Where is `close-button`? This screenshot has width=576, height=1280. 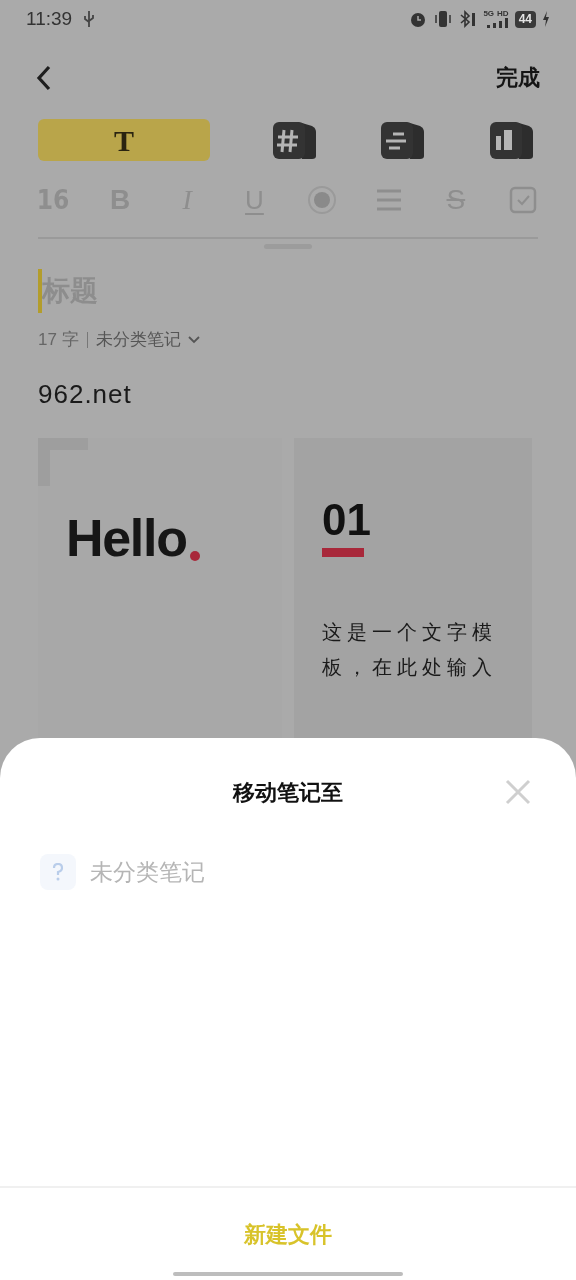 close-button is located at coordinates (518, 792).